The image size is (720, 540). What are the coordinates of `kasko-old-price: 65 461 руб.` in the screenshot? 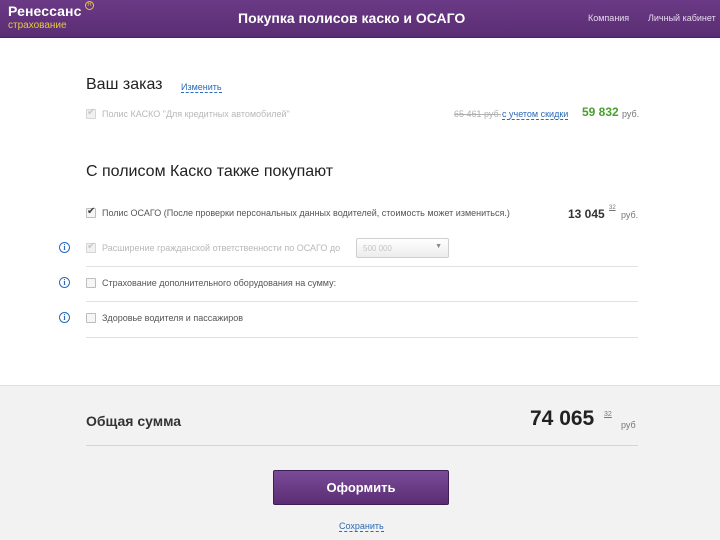 It's located at (478, 114).